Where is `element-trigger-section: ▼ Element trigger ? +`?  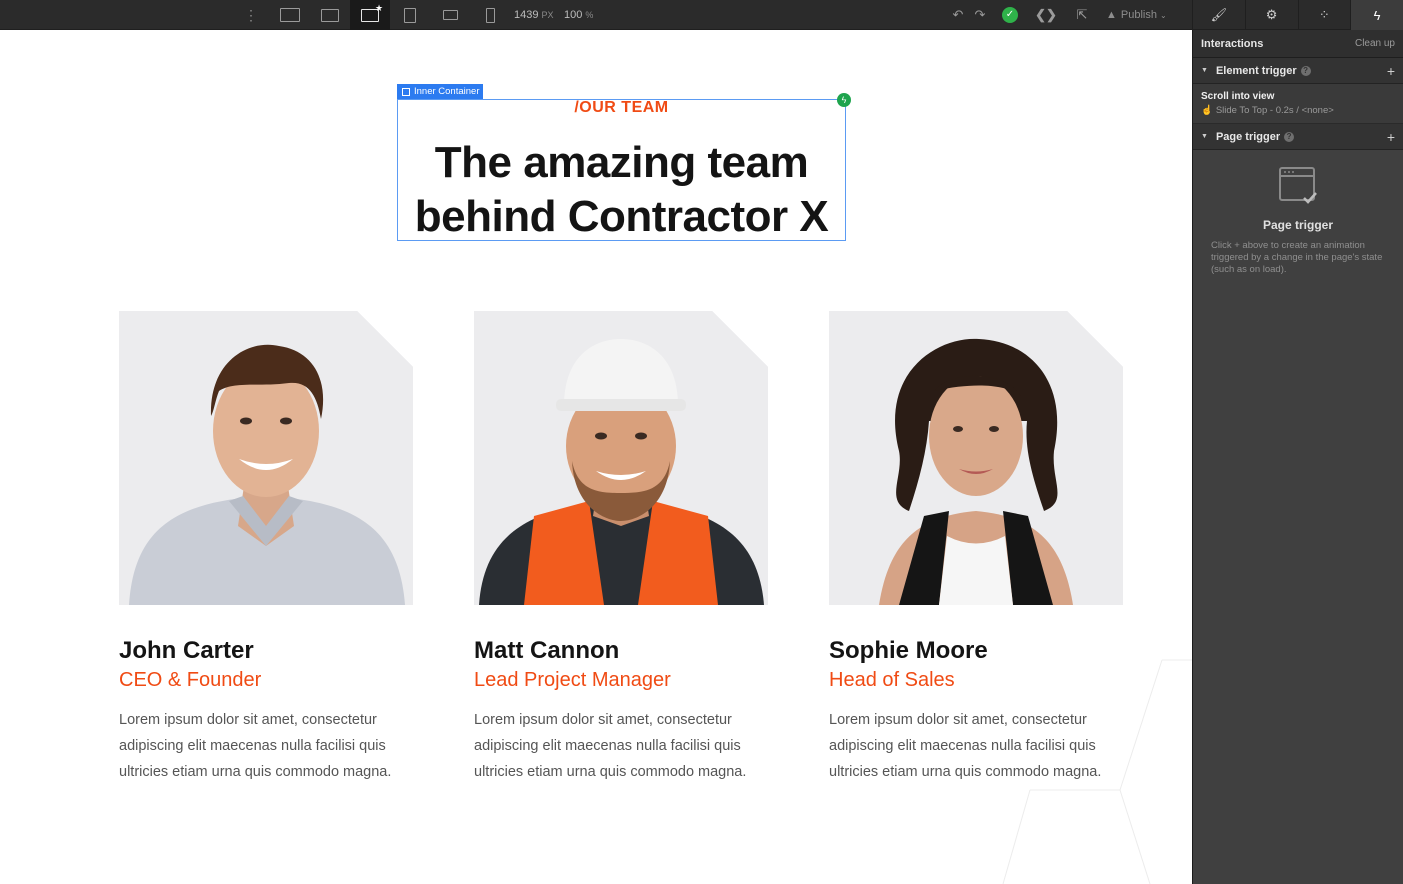 element-trigger-section: ▼ Element trigger ? + is located at coordinates (1298, 71).